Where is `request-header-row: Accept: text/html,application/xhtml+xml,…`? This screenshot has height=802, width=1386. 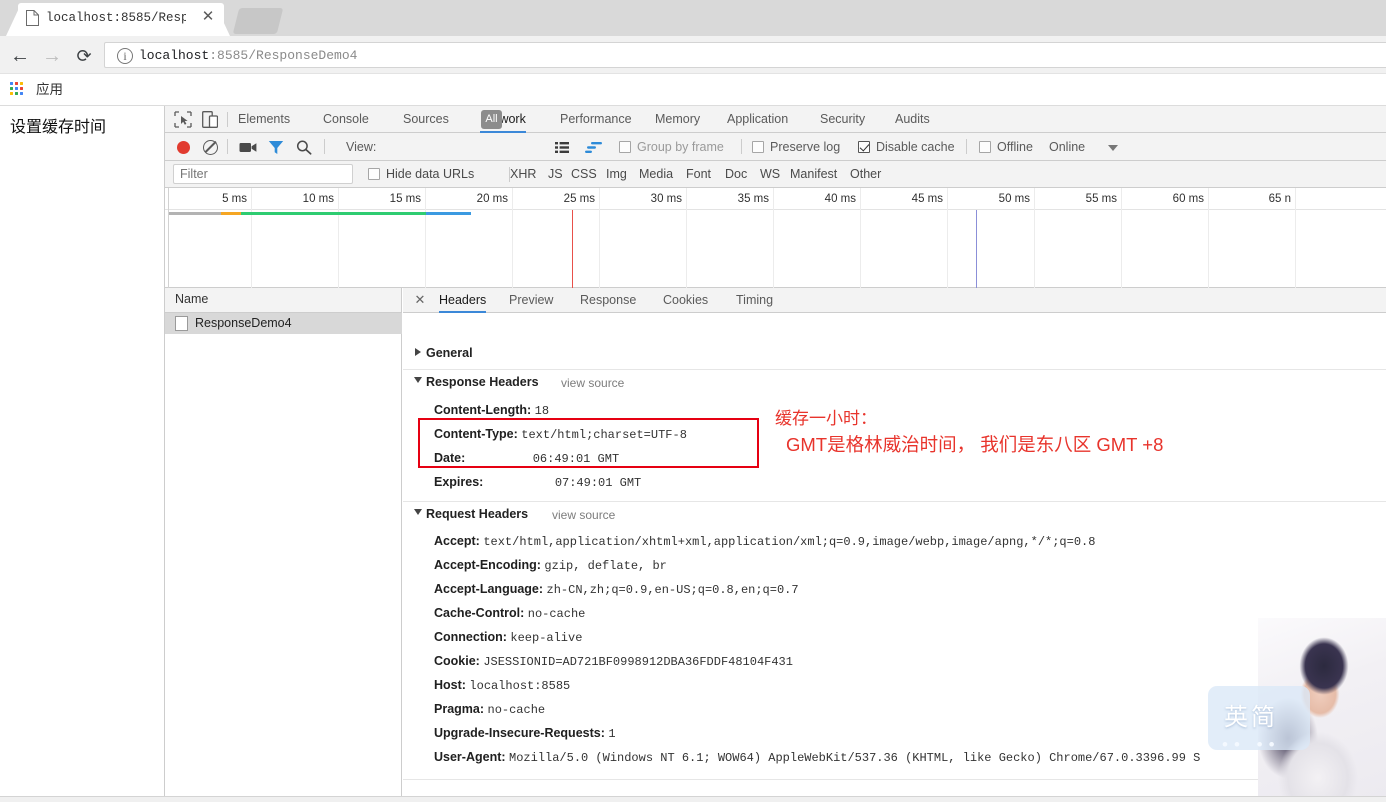
request-header-row: Accept: text/html,application/xhtml+xml,… is located at coordinates (764, 541).